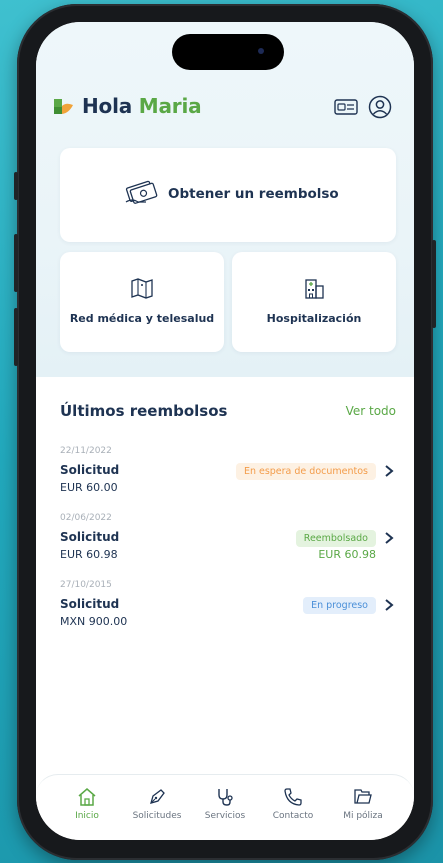  I want to click on greeting-word: Hola, so click(107, 106).